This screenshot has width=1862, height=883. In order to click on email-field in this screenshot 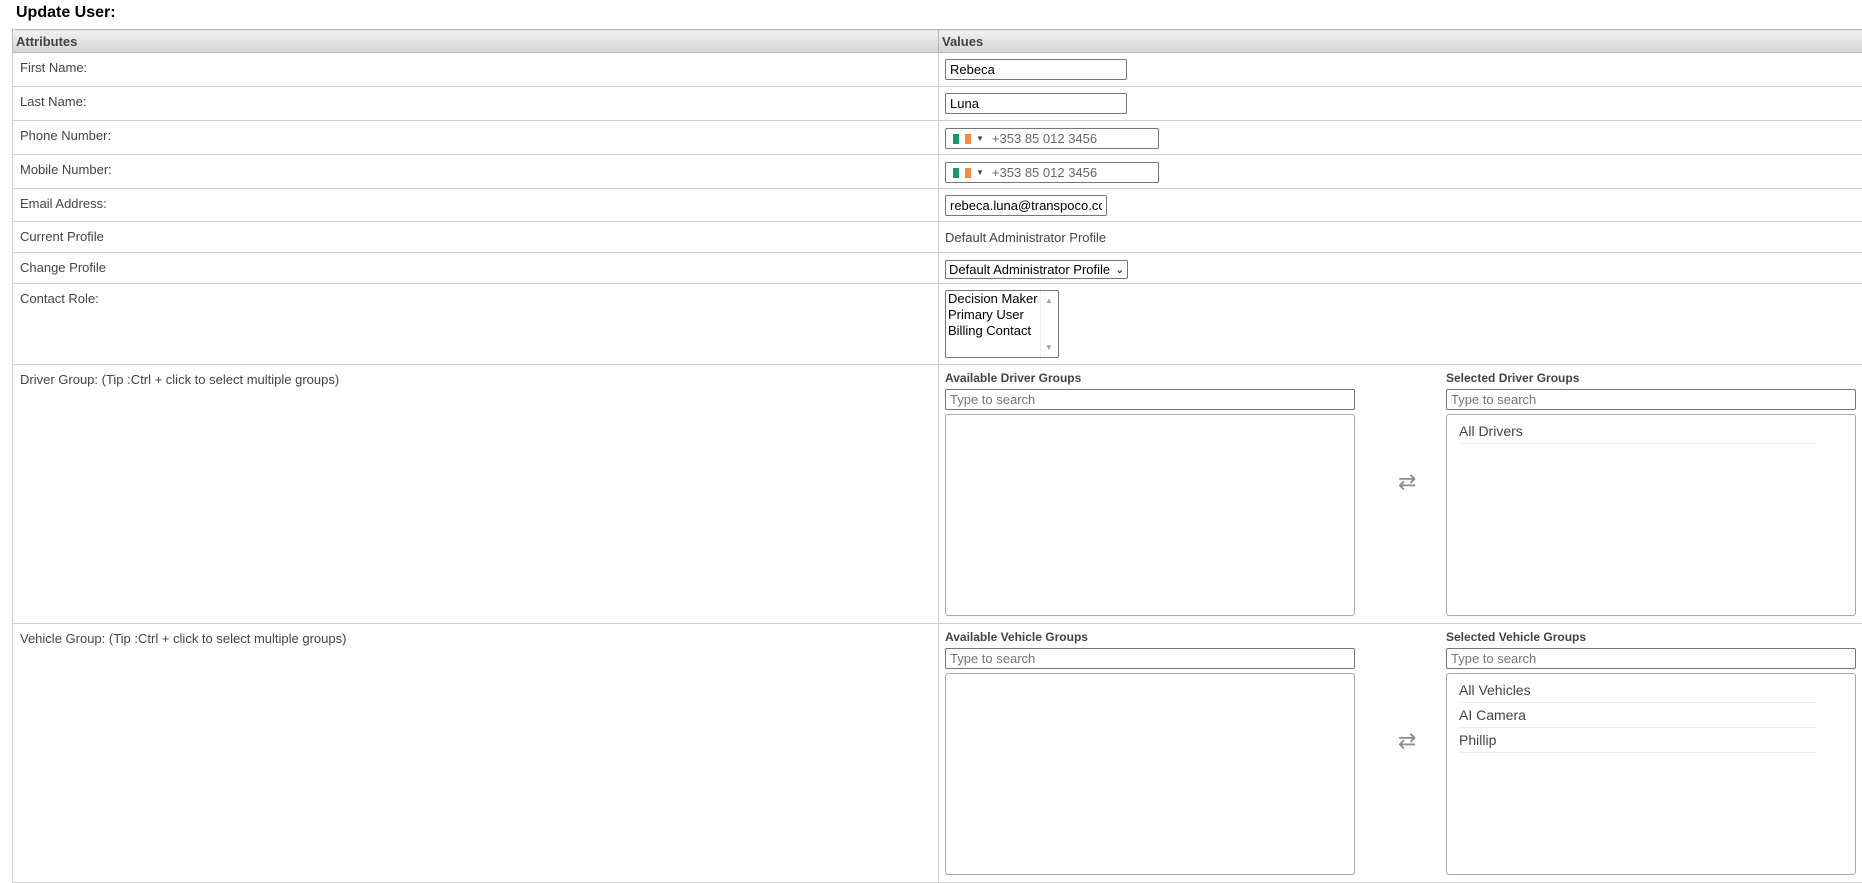, I will do `click(1026, 205)`.